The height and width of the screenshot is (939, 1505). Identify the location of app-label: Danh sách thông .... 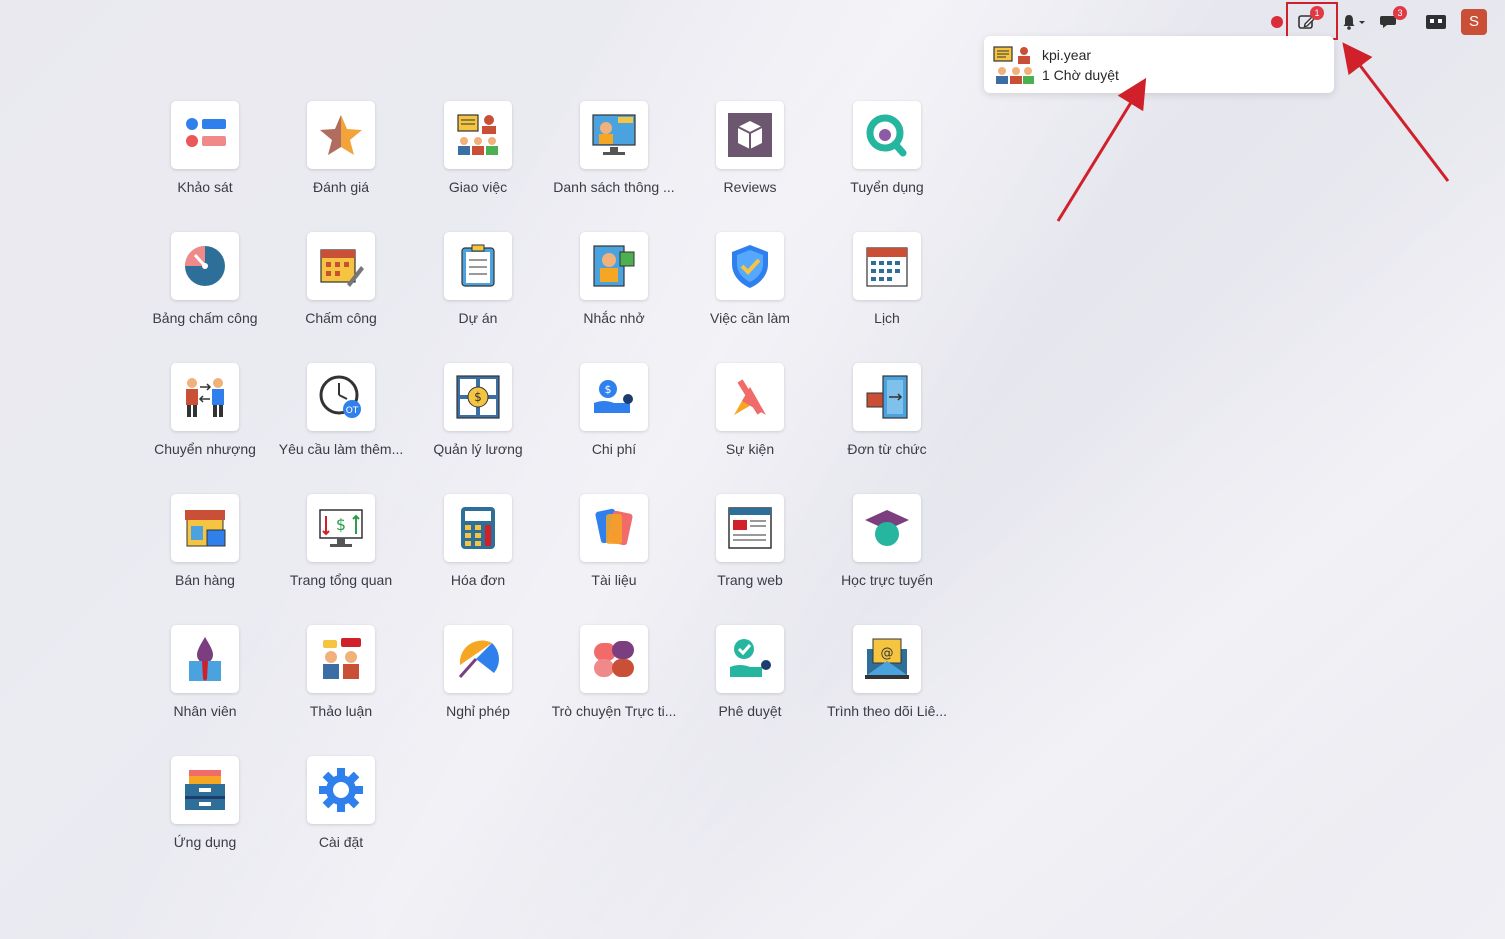
(613, 187).